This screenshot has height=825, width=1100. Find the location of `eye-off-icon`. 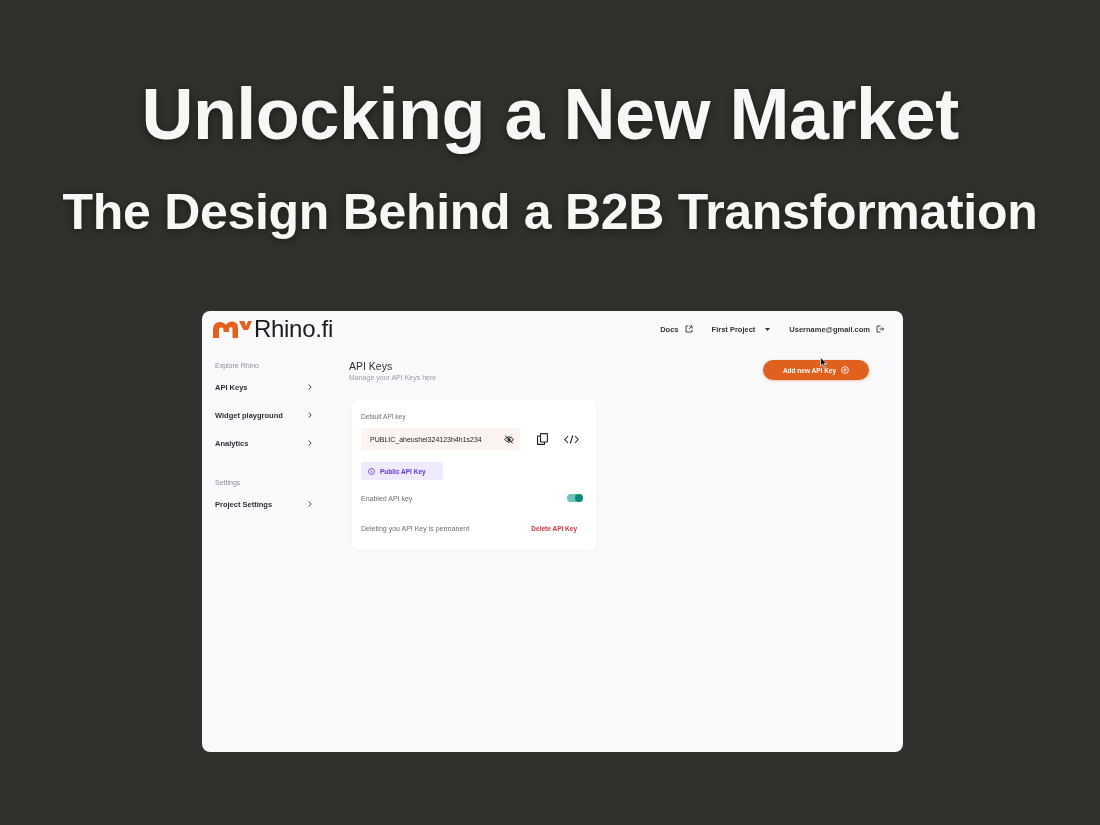

eye-off-icon is located at coordinates (509, 439).